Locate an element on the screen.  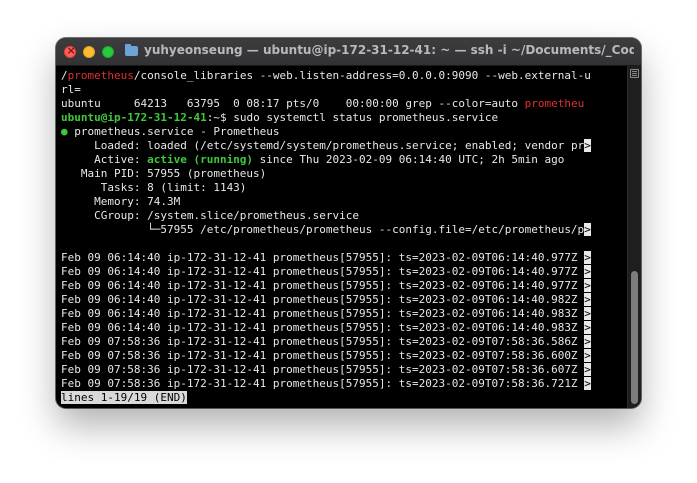
cgroup-line: CGroup: /system.slice/prometheus.service is located at coordinates (210, 215).